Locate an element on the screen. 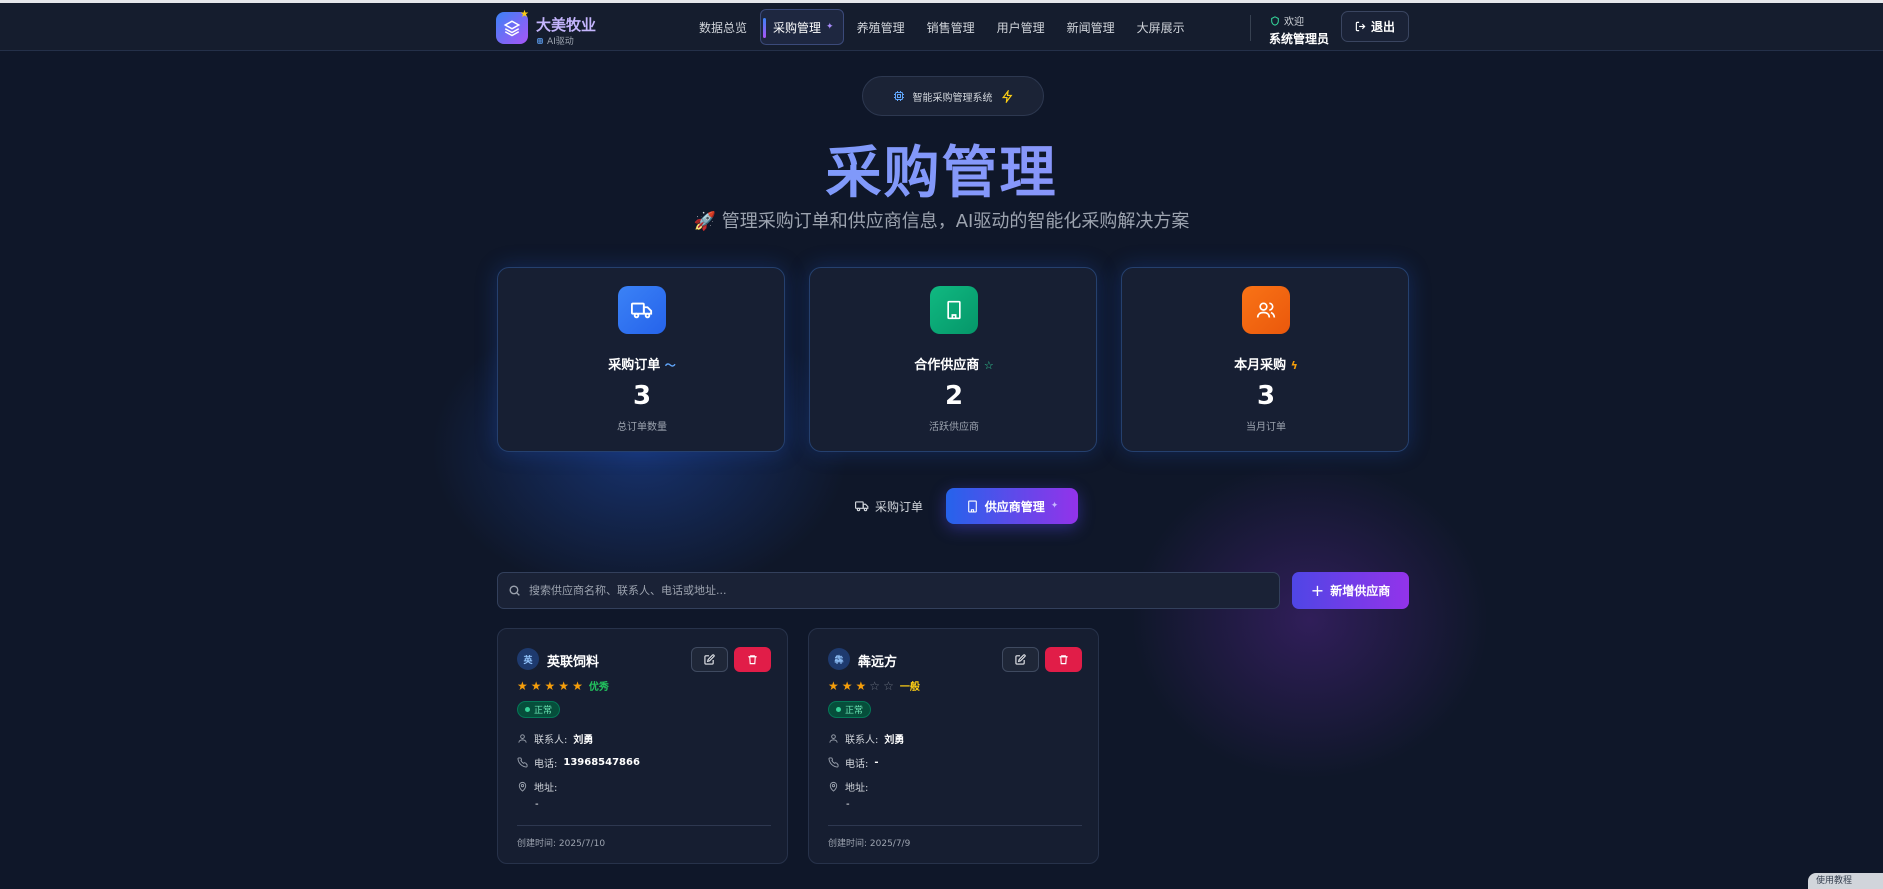  logout-button: 退出 is located at coordinates (1375, 26).